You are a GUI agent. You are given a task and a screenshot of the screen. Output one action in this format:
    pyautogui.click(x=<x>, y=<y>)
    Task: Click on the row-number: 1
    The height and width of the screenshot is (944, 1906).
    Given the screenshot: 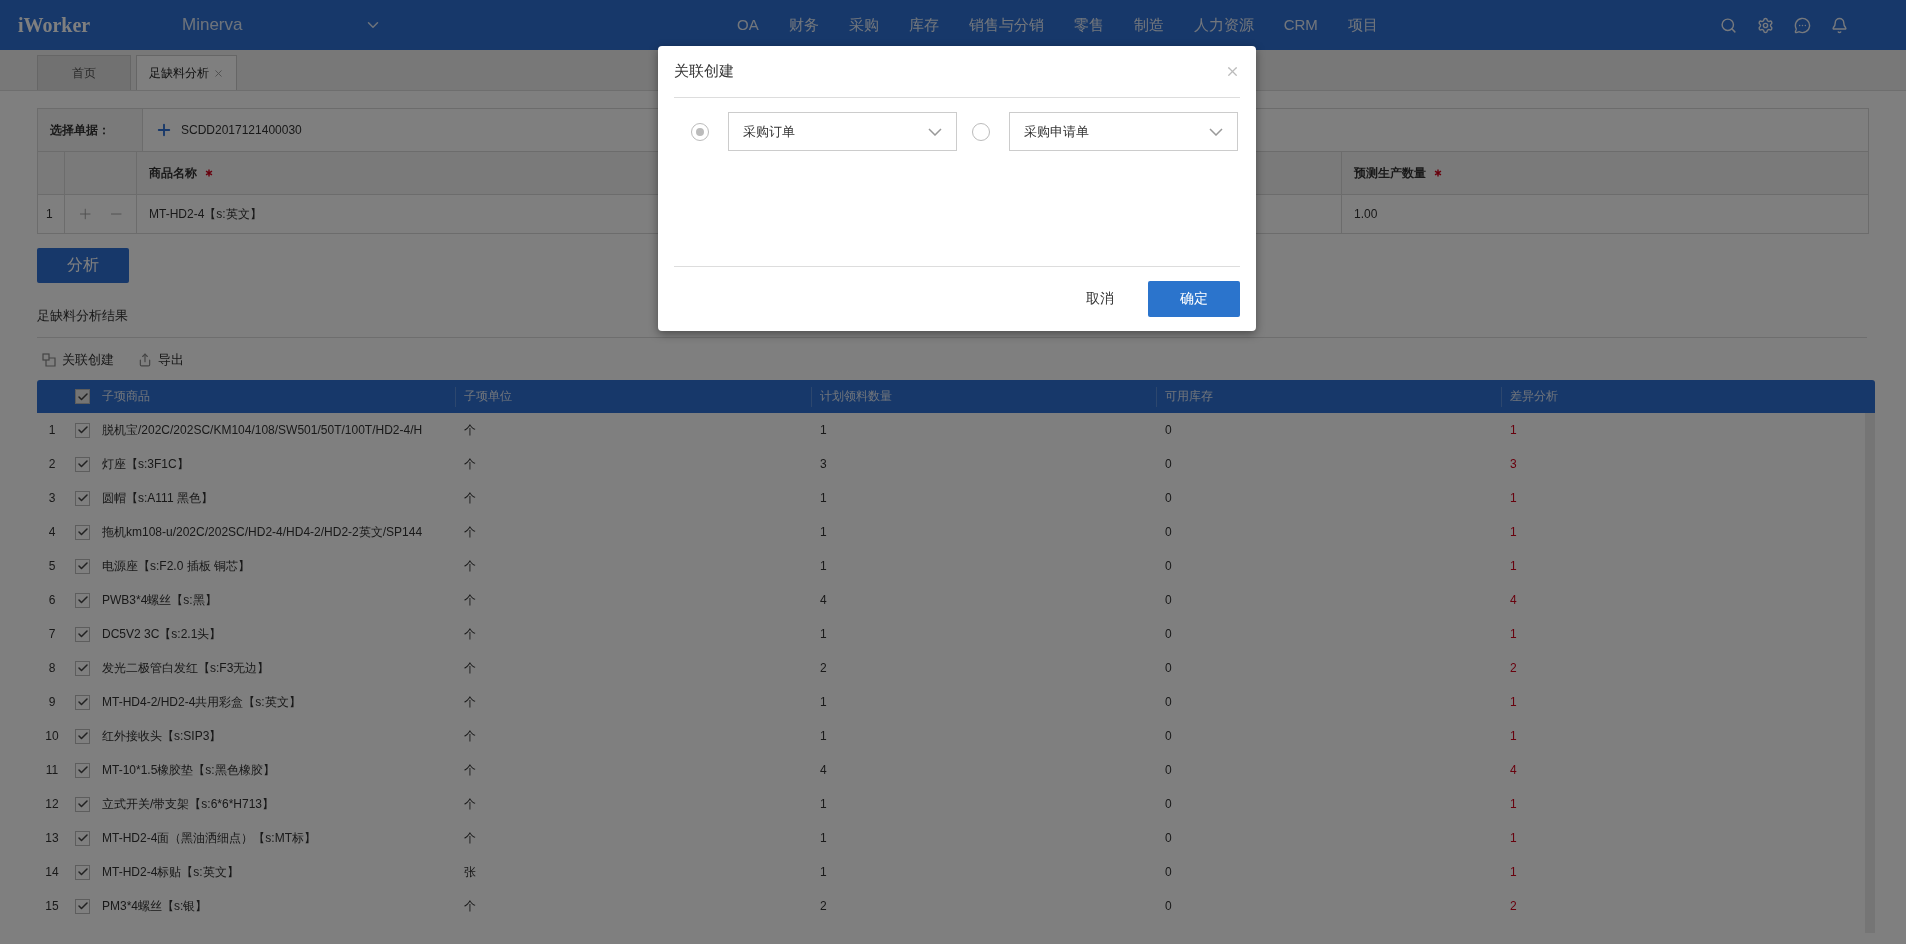 What is the action you would take?
    pyautogui.click(x=49, y=214)
    